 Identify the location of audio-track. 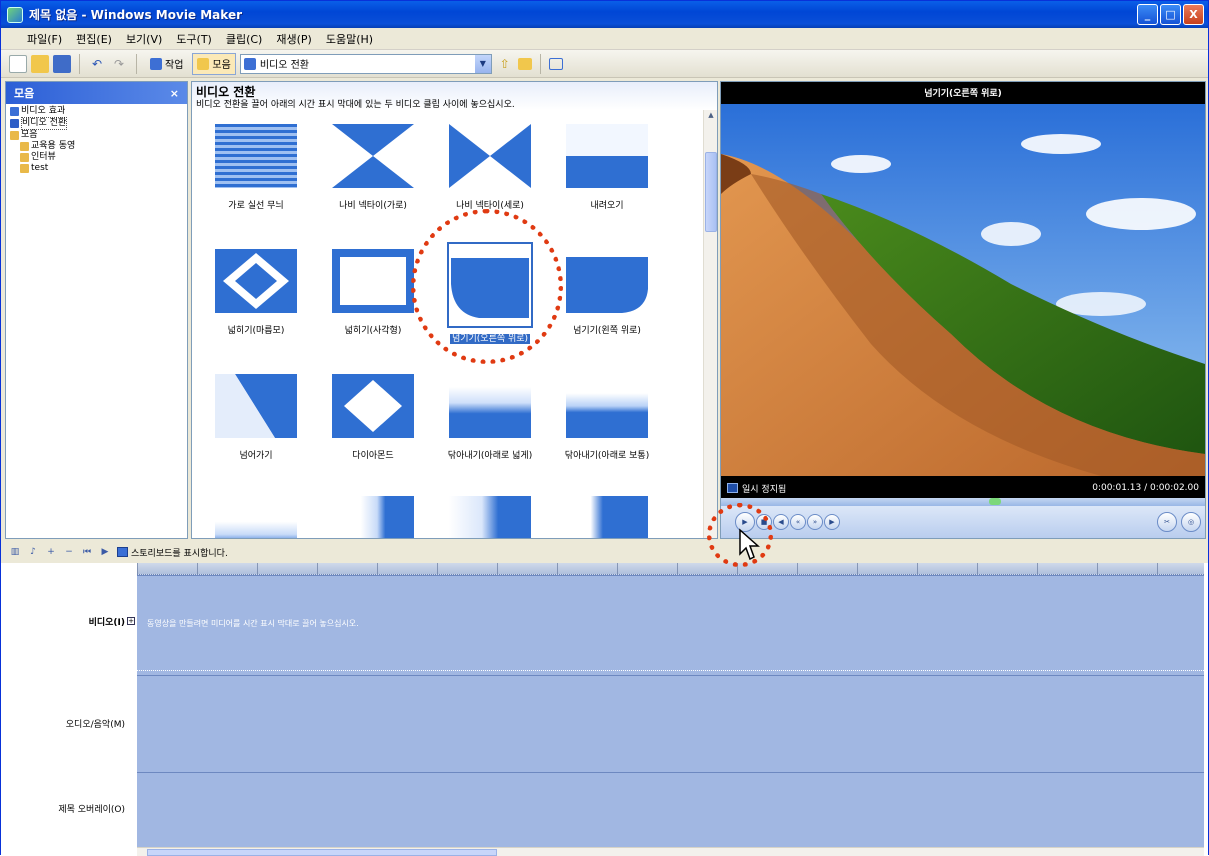
(670, 723).